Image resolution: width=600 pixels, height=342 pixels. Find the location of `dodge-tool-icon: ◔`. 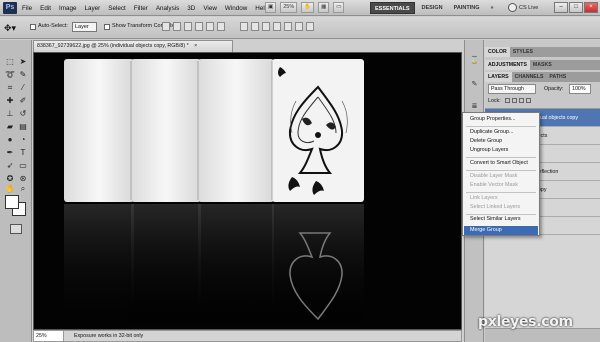

dodge-tool-icon: ◔ is located at coordinates (23, 139).